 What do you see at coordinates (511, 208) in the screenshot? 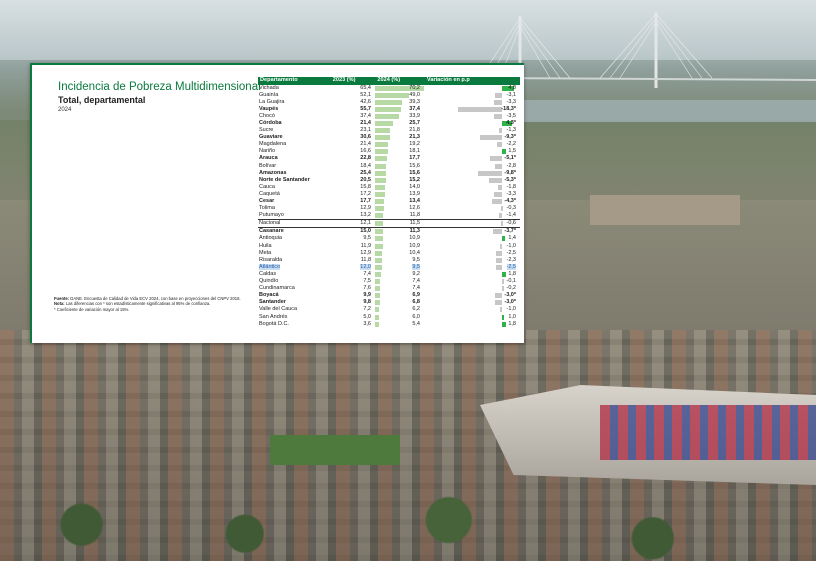
I see `cell-variacion-text: -0,3` at bounding box center [511, 208].